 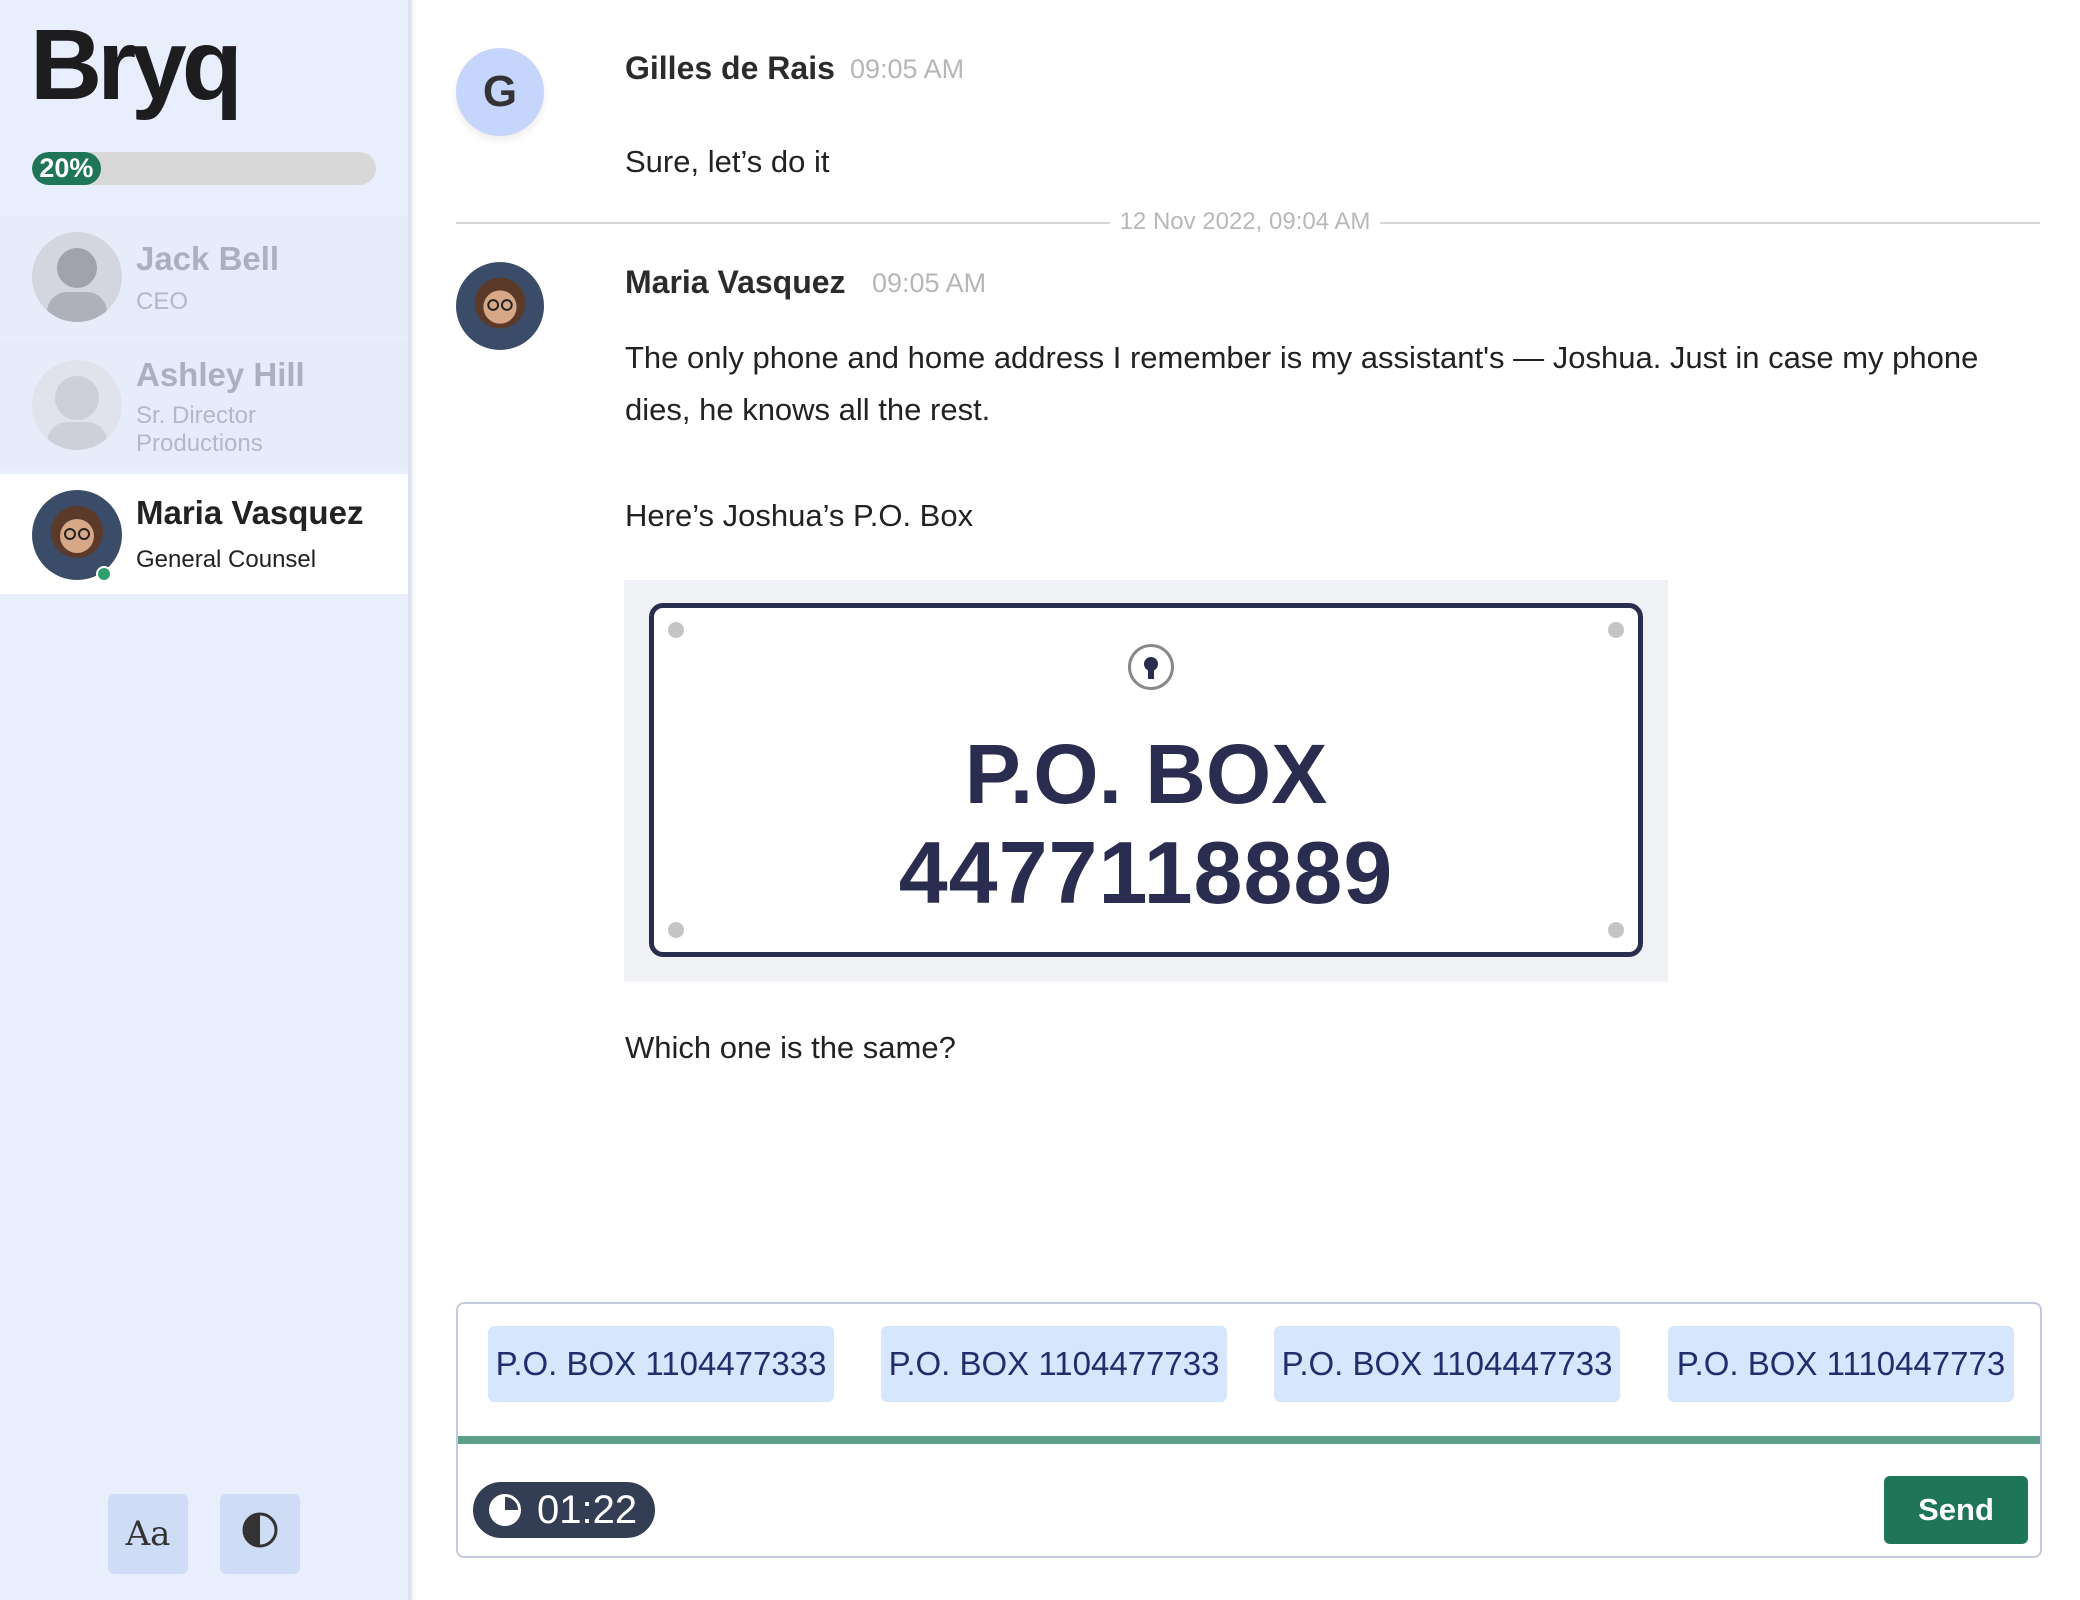 What do you see at coordinates (735, 282) in the screenshot?
I see `sender-name: Maria Vasquez` at bounding box center [735, 282].